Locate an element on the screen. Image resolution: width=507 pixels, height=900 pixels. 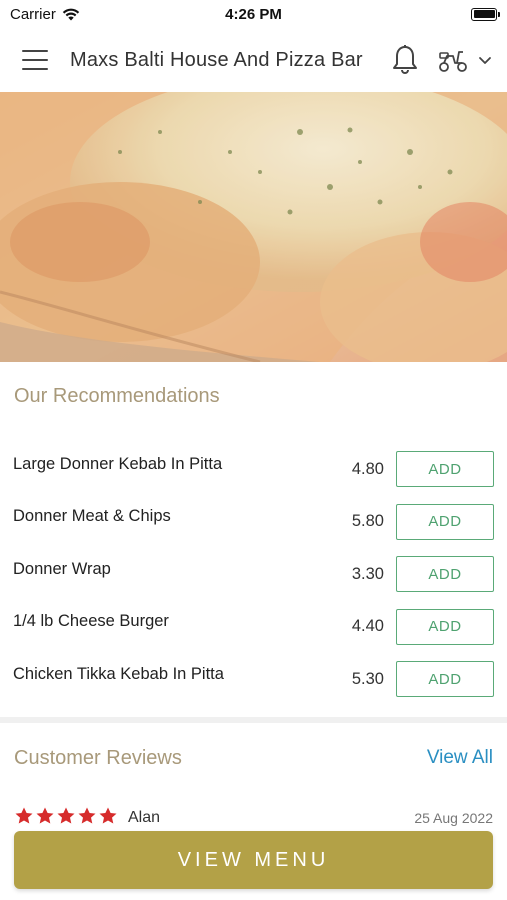
item-price: 4.40 is located at coordinates (367, 626).